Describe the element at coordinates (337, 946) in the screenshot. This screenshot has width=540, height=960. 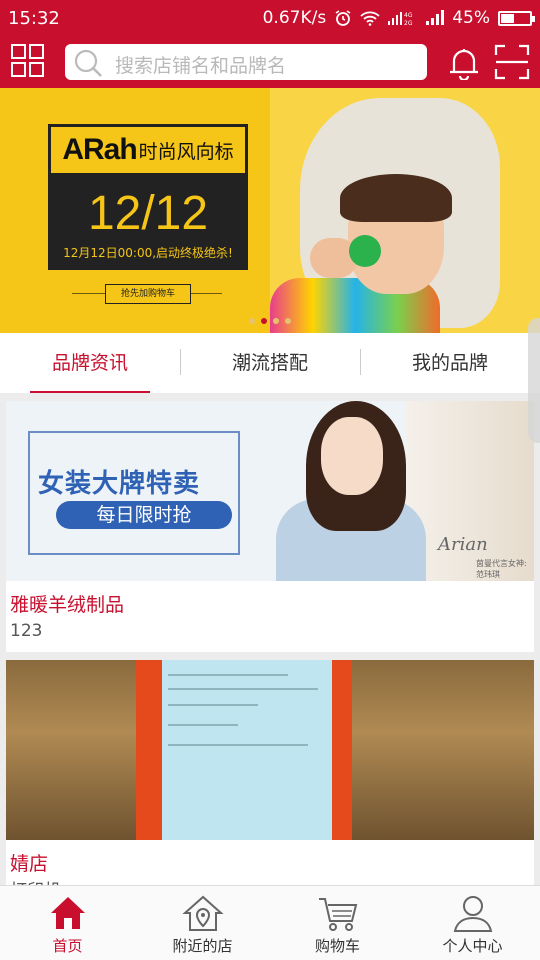
I see `nav-label: 购物车` at that location.